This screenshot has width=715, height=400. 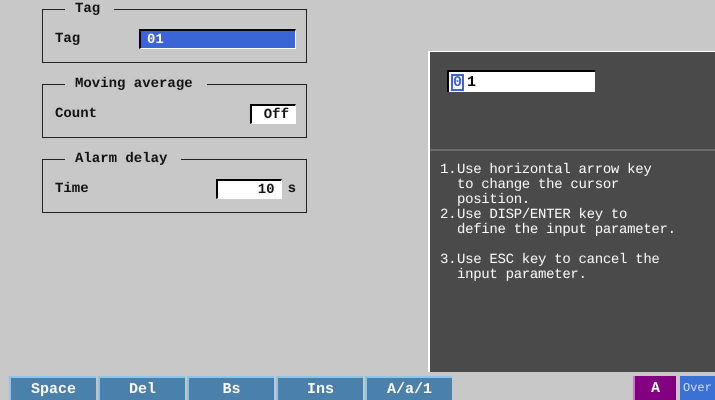 What do you see at coordinates (136, 84) in the screenshot?
I see `group-title: Moving average` at bounding box center [136, 84].